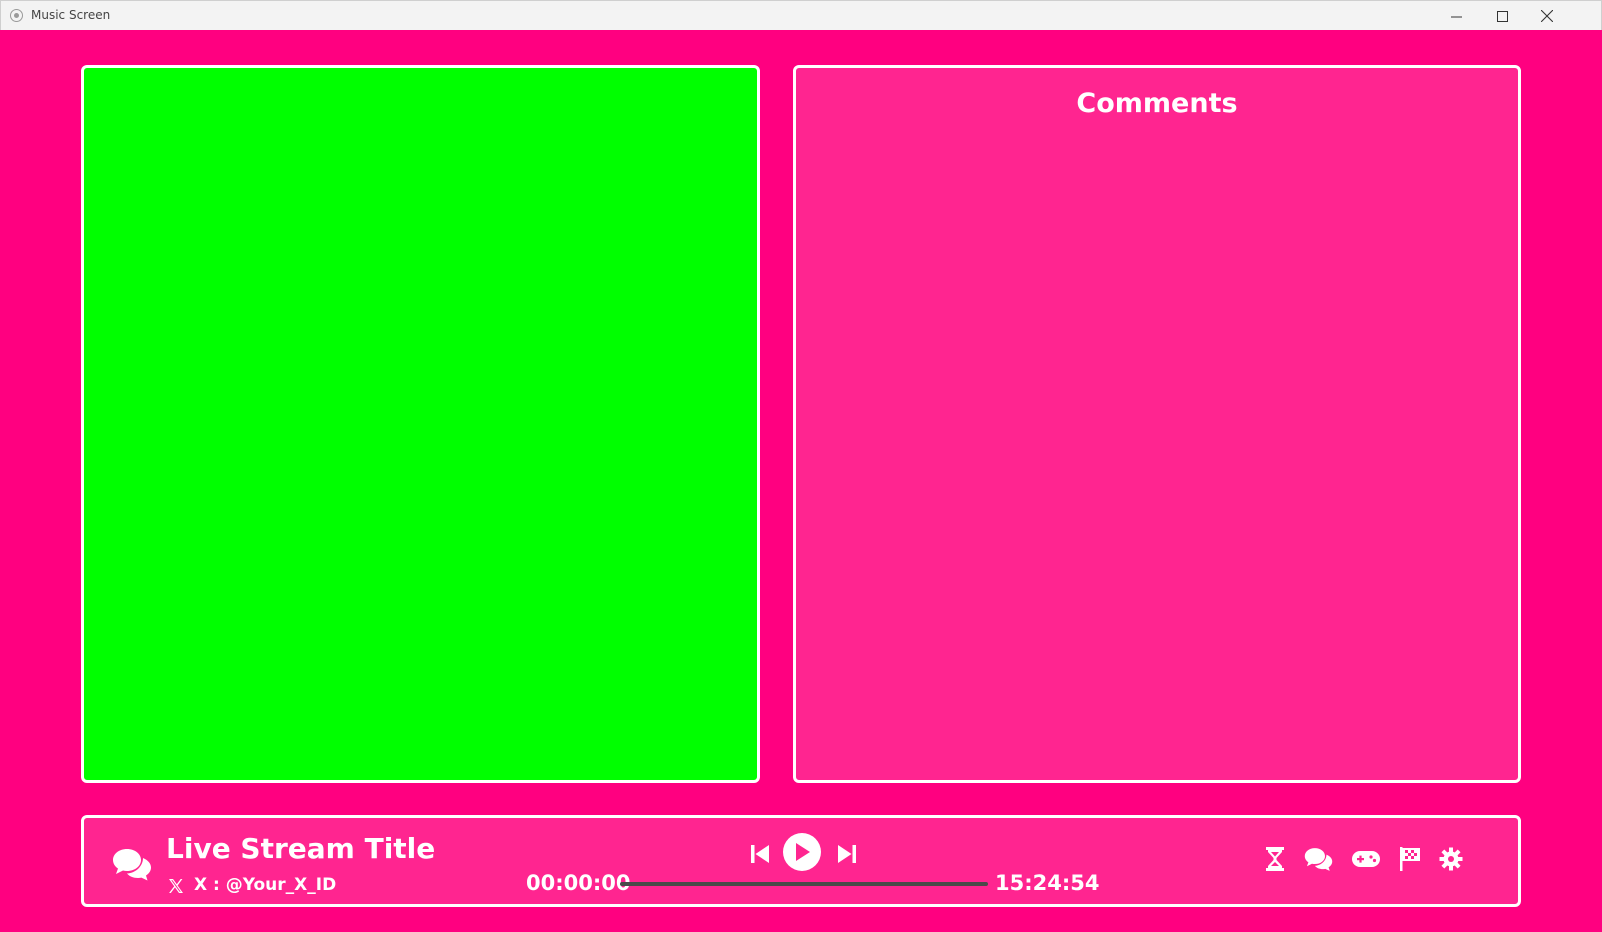 The height and width of the screenshot is (932, 1602). I want to click on checkered-flag-icon, so click(1410, 859).